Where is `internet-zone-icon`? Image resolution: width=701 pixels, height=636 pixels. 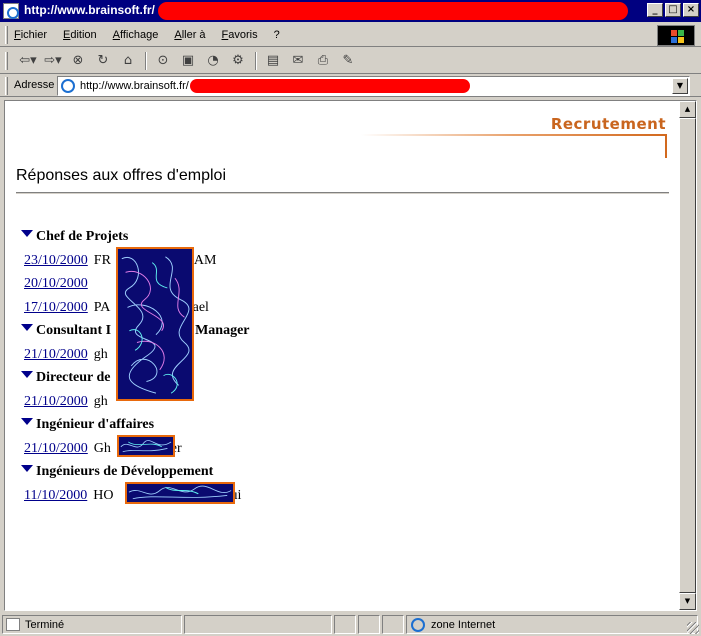 internet-zone-icon is located at coordinates (418, 625).